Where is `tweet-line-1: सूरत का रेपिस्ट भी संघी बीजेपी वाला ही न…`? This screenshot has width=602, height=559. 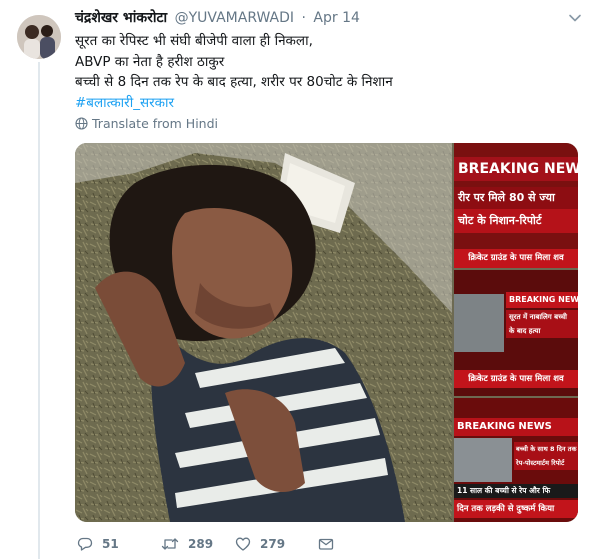 tweet-line-1: सूरत का रेपिस्ट भी संघी बीजेपी वाला ही न… is located at coordinates (194, 41).